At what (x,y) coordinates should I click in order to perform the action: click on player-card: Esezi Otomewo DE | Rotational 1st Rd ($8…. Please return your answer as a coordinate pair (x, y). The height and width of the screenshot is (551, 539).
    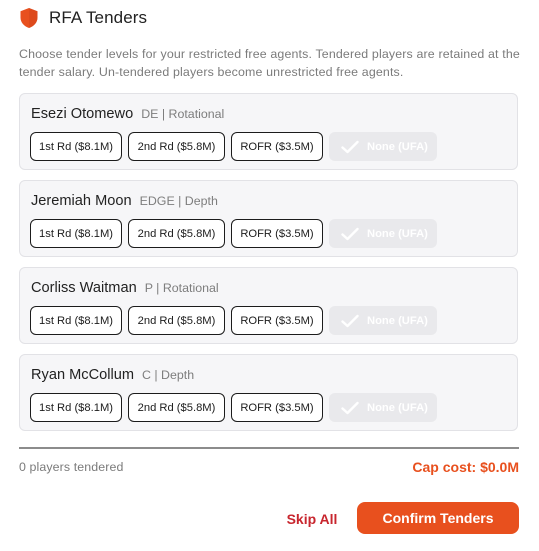
    Looking at the image, I should click on (268, 131).